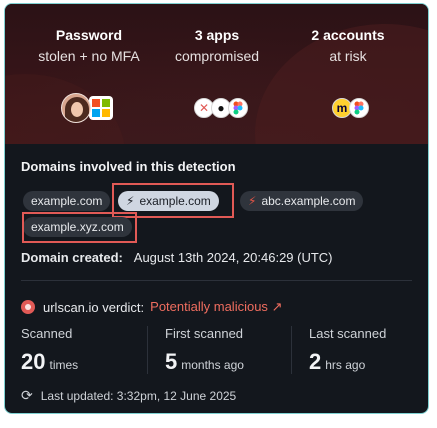 This screenshot has height=428, width=437. I want to click on urlscan-icon, so click(28, 307).